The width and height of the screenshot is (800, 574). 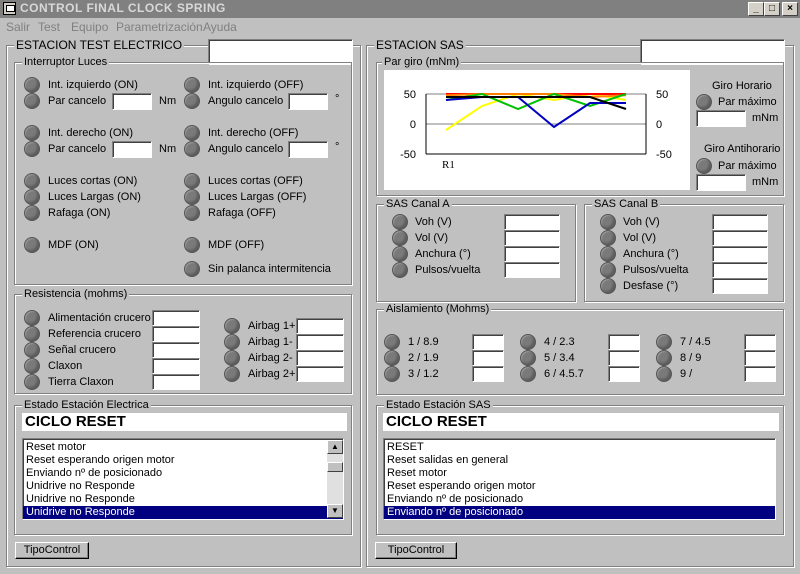 What do you see at coordinates (740, 254) in the screenshot?
I see `canal-b-anchura-input` at bounding box center [740, 254].